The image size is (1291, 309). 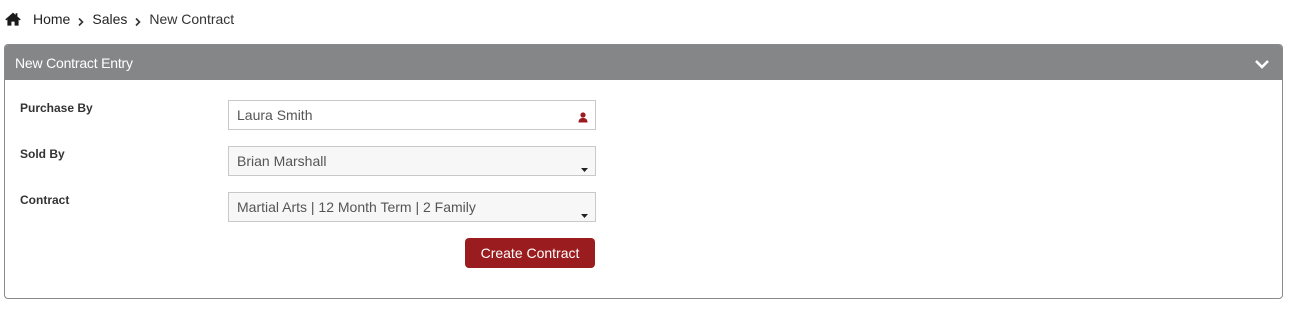 I want to click on breadcrumb-item-new-contract: New Contract, so click(x=192, y=19).